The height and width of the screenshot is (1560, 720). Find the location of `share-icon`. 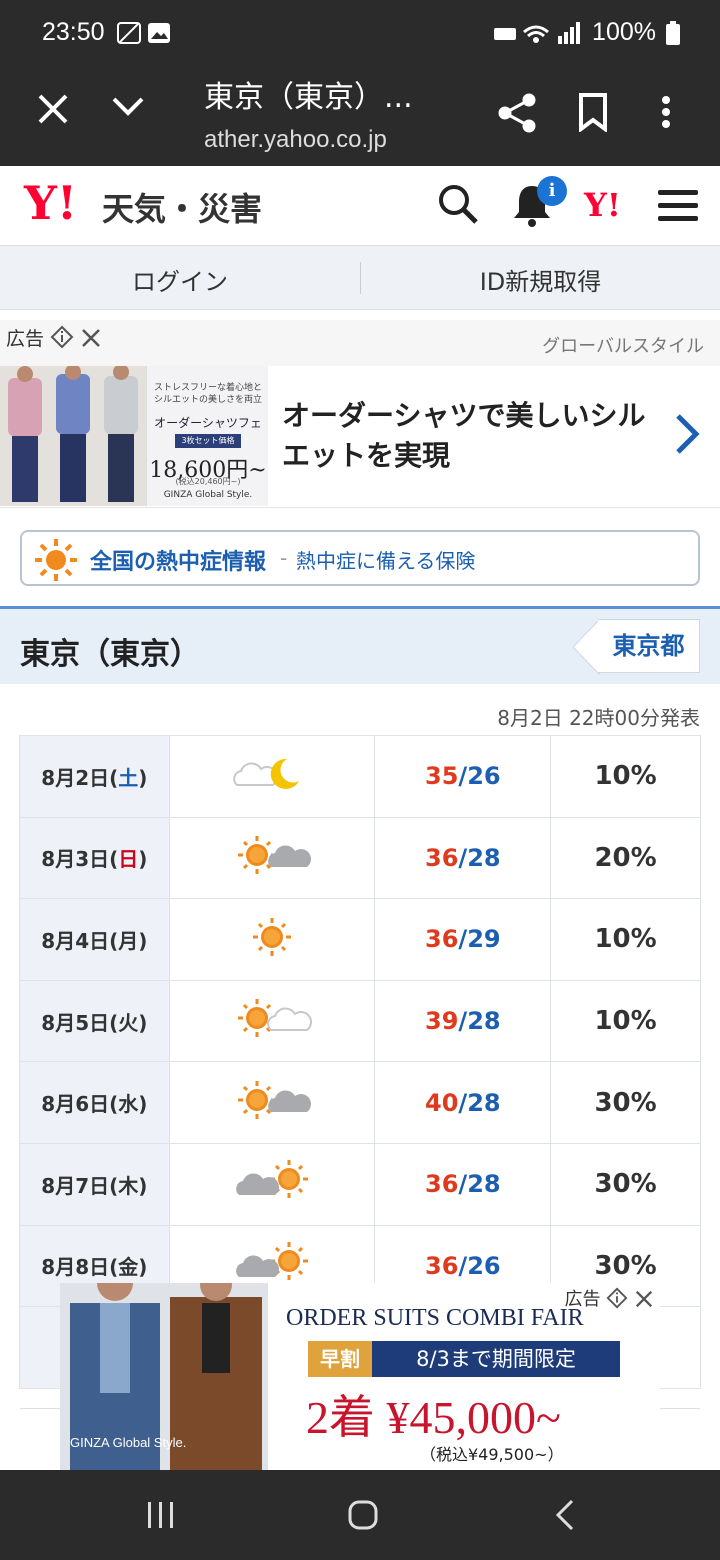

share-icon is located at coordinates (518, 115).